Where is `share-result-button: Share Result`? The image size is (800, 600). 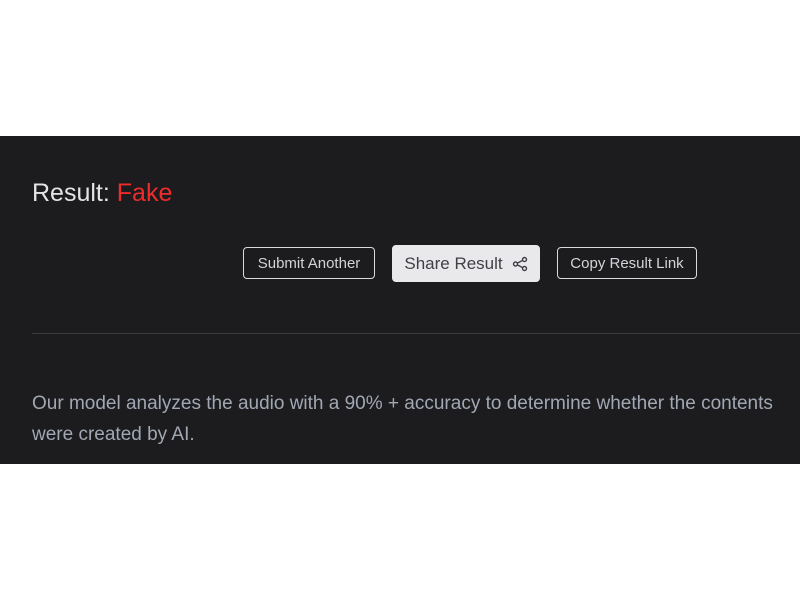 share-result-button: Share Result is located at coordinates (466, 263).